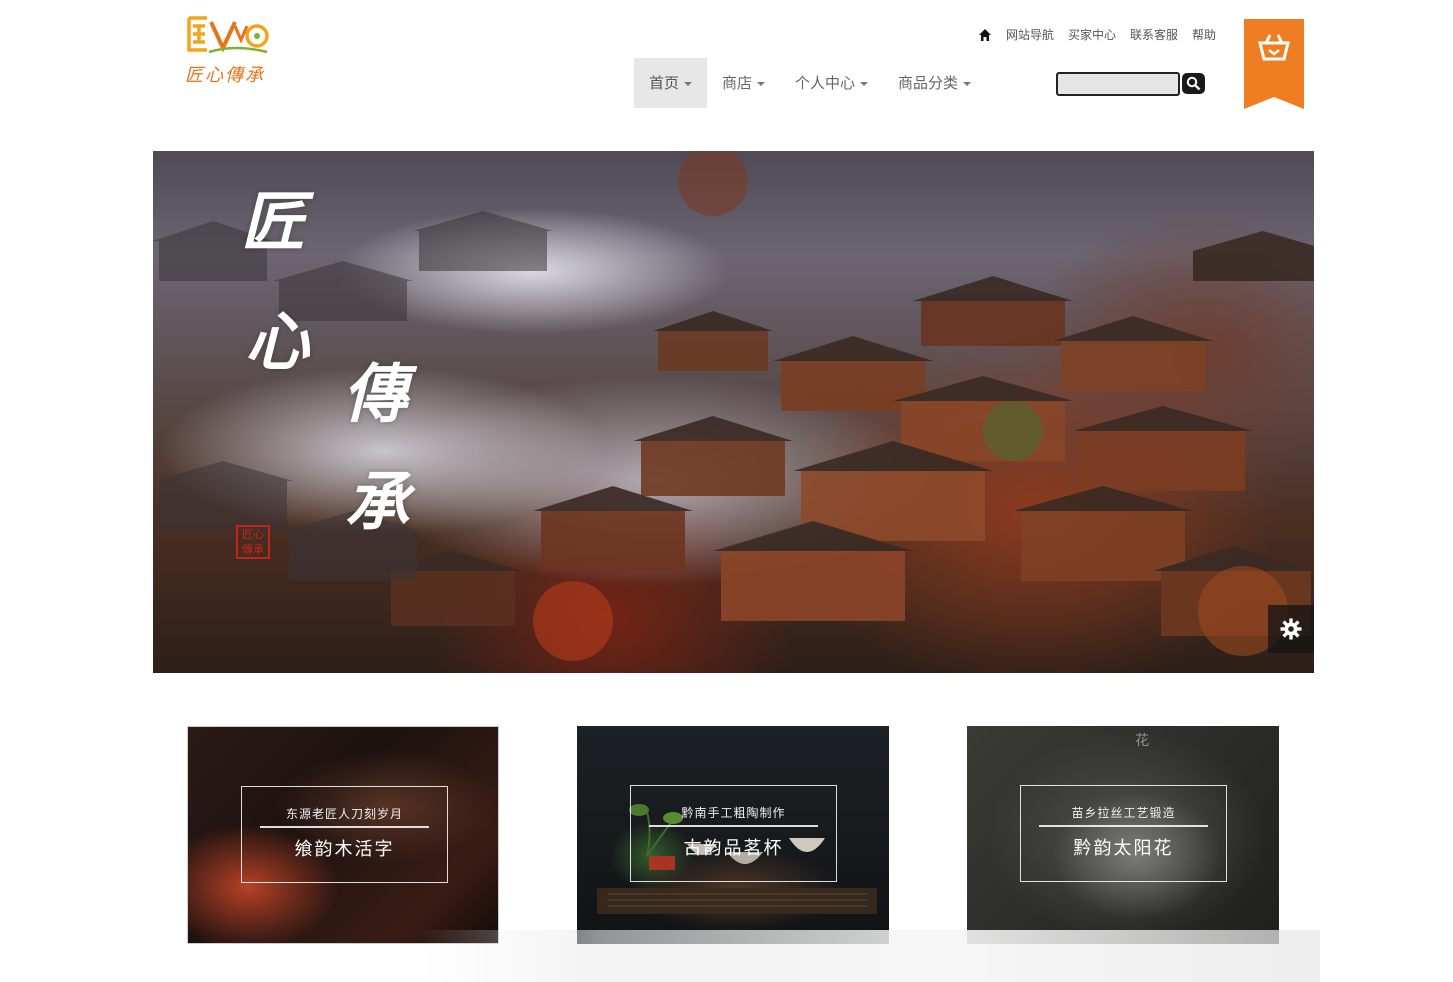  What do you see at coordinates (1030, 34) in the screenshot?
I see `top-link-site-nav: 网站导航` at bounding box center [1030, 34].